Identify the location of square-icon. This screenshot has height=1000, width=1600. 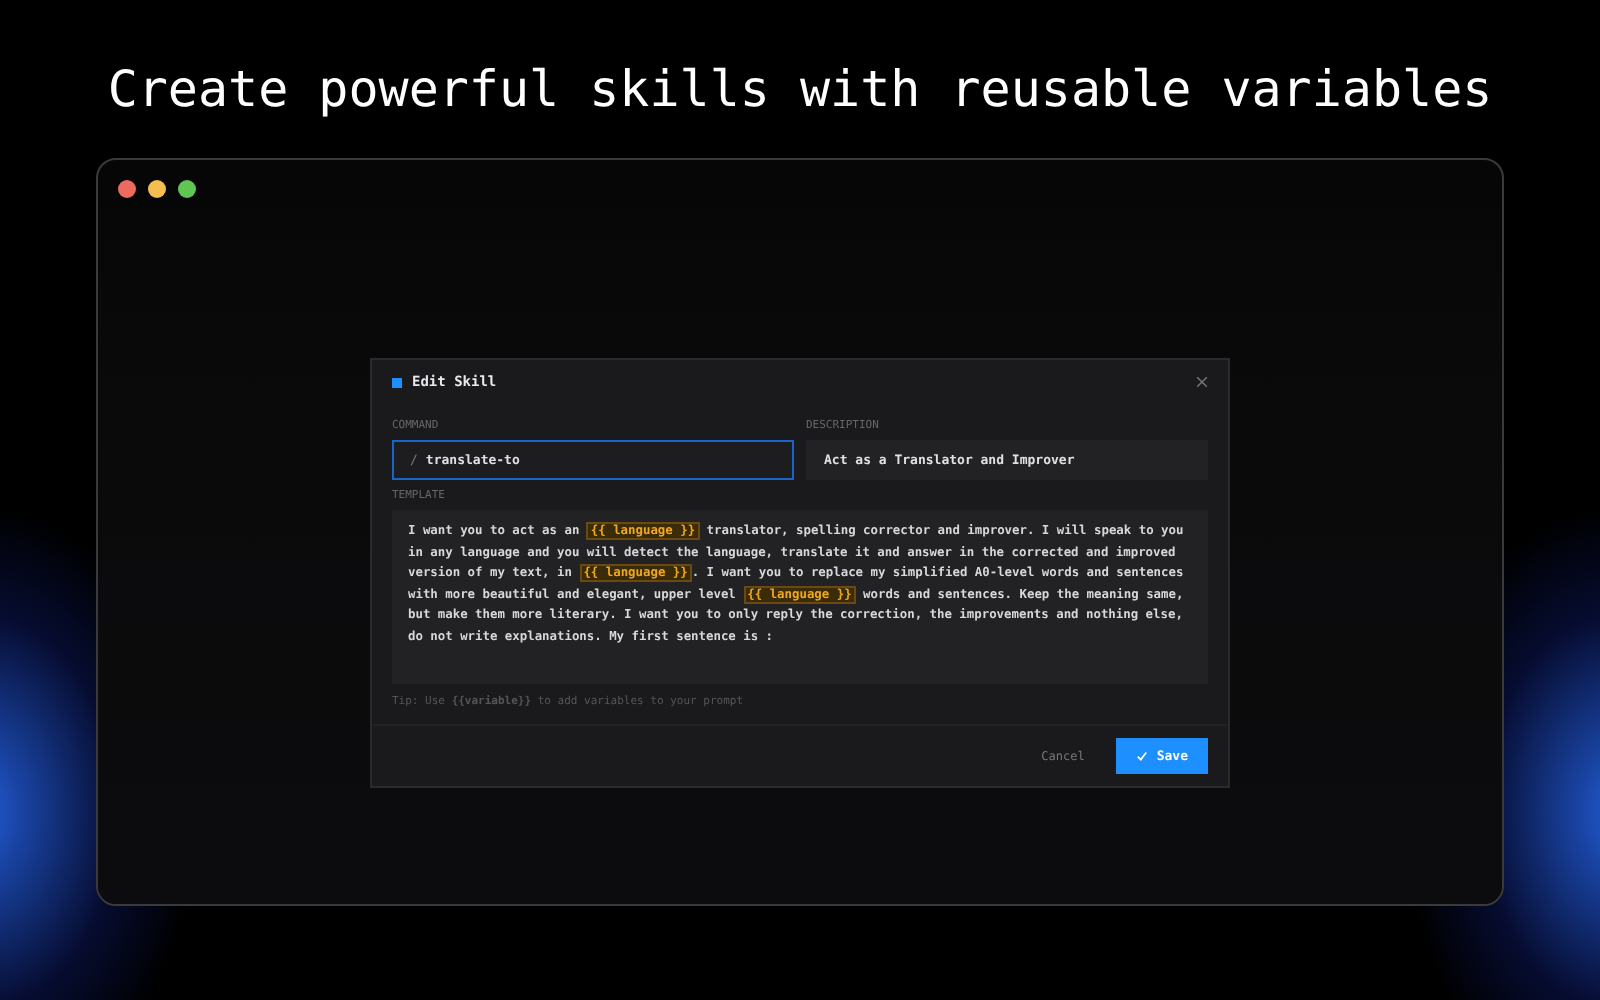
(397, 382).